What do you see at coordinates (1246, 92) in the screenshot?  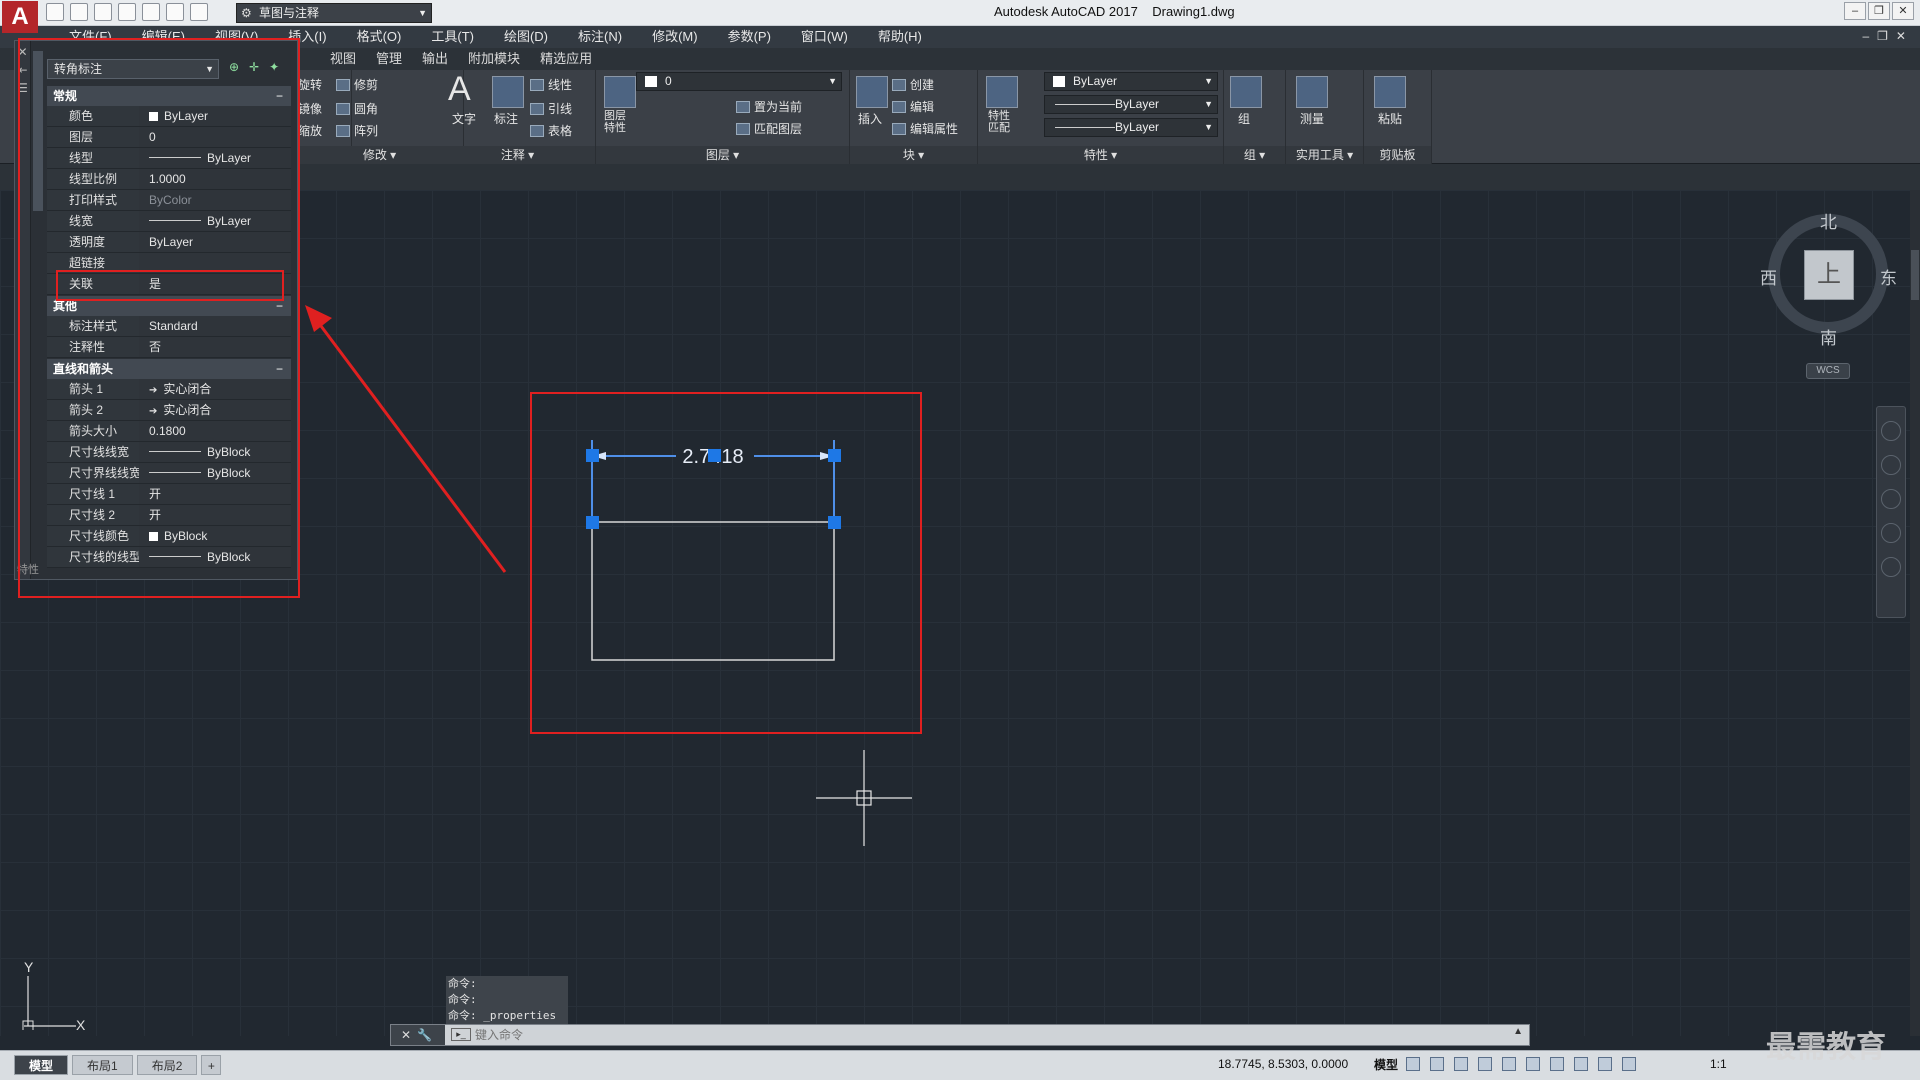 I see `group-icon` at bounding box center [1246, 92].